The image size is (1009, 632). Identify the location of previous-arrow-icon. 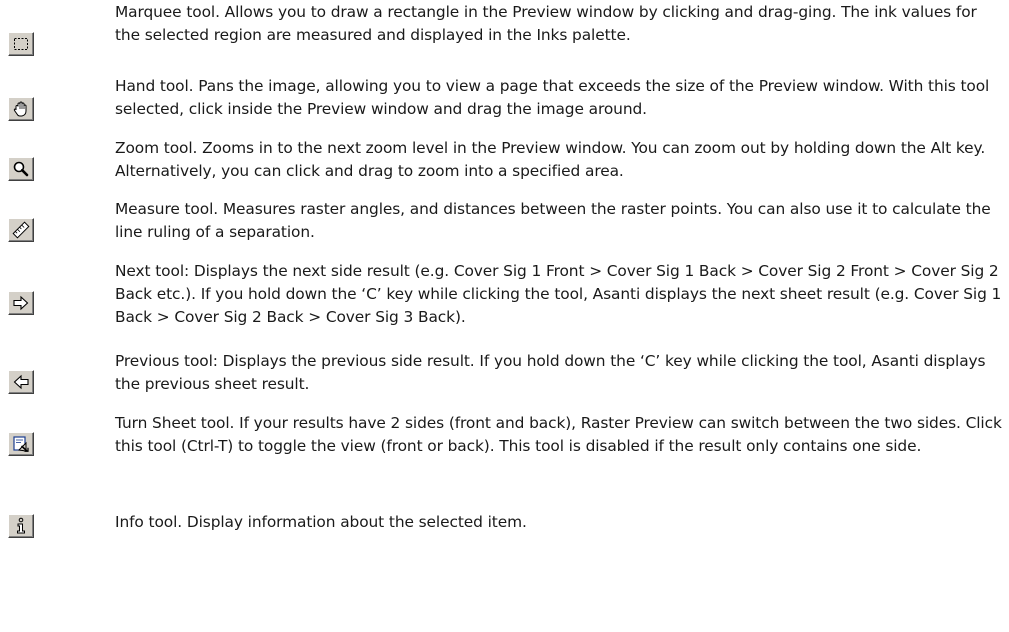
(21, 382).